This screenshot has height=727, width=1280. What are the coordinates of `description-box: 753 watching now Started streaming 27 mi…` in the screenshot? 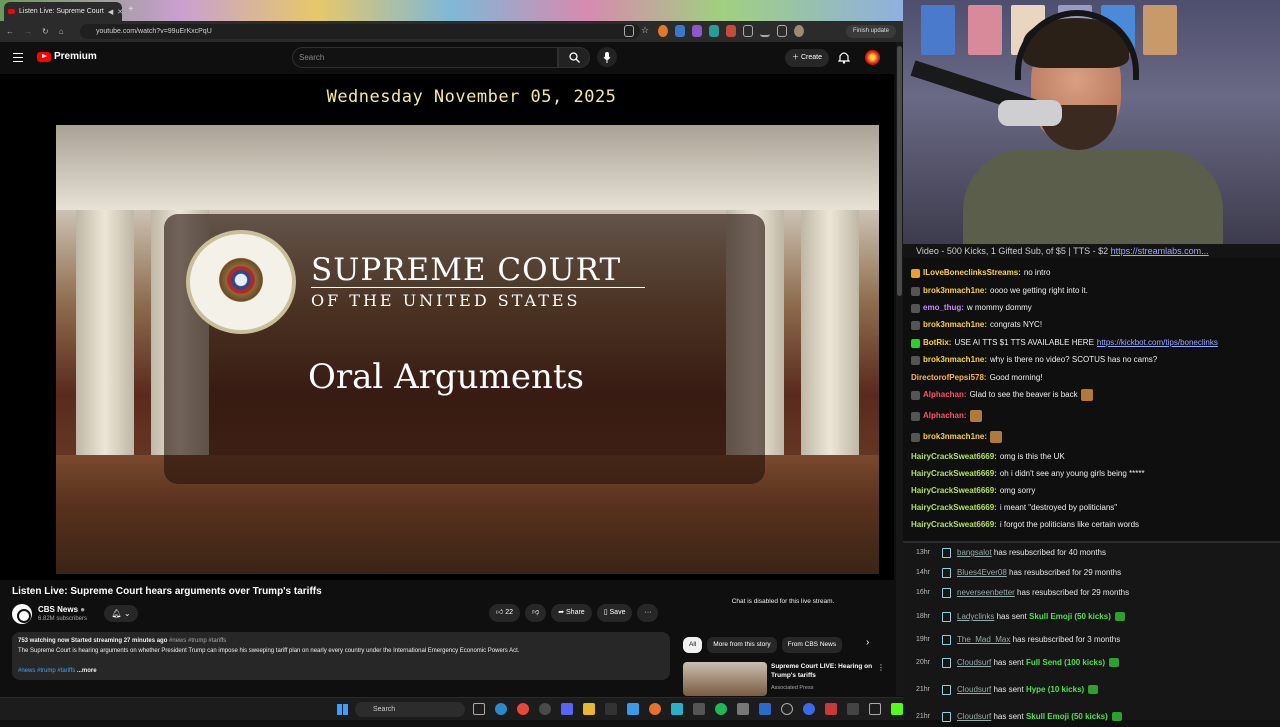 It's located at (341, 656).